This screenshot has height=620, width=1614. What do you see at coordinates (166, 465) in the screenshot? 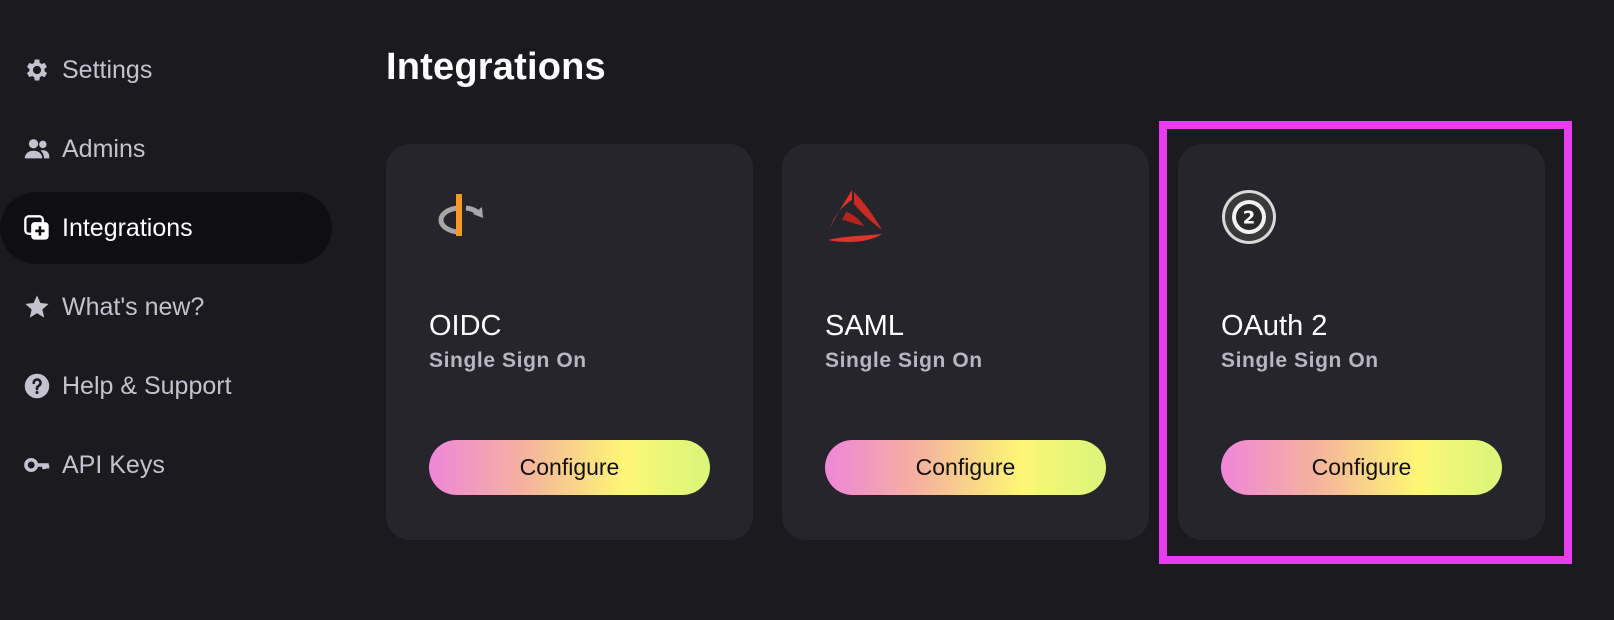
I see `sidebar-item-api-keys: API Keys` at bounding box center [166, 465].